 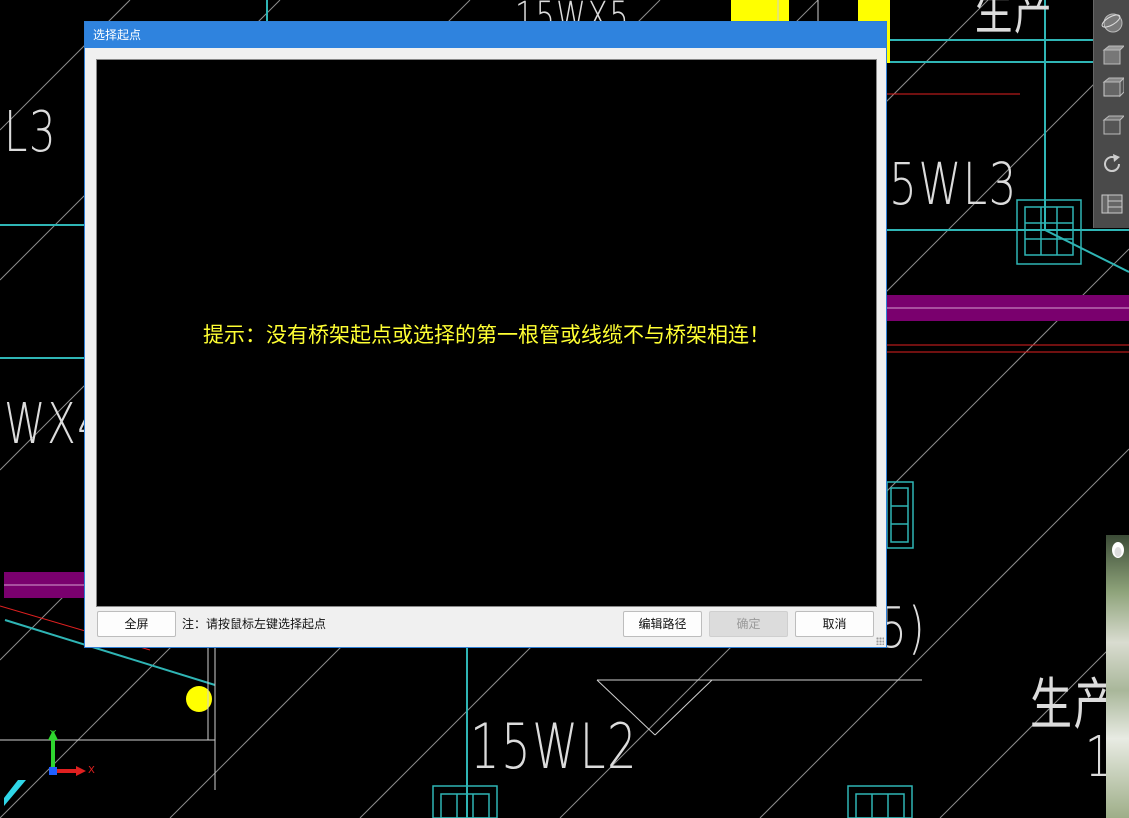 What do you see at coordinates (1113, 126) in the screenshot?
I see `box-view-icon` at bounding box center [1113, 126].